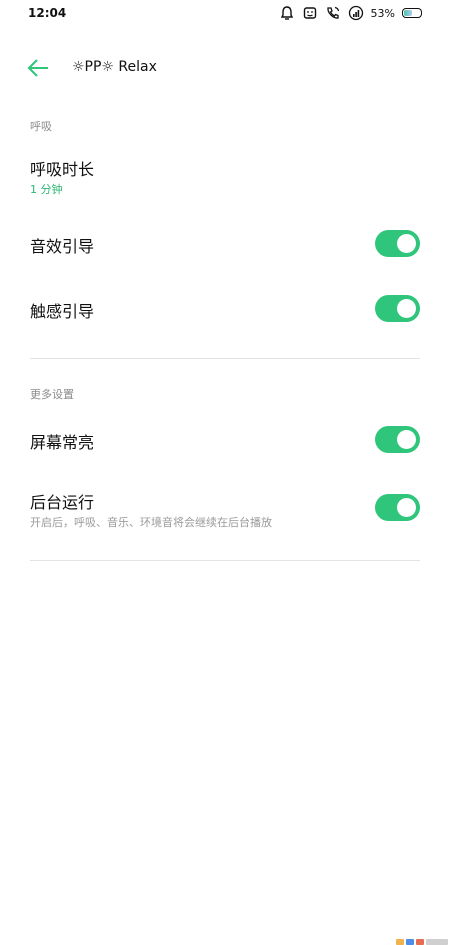  I want to click on back-button, so click(38, 68).